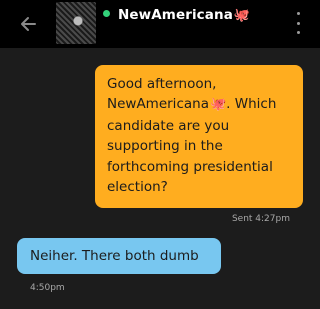 This screenshot has height=309, width=320. I want to click on more-options-button, so click(298, 23).